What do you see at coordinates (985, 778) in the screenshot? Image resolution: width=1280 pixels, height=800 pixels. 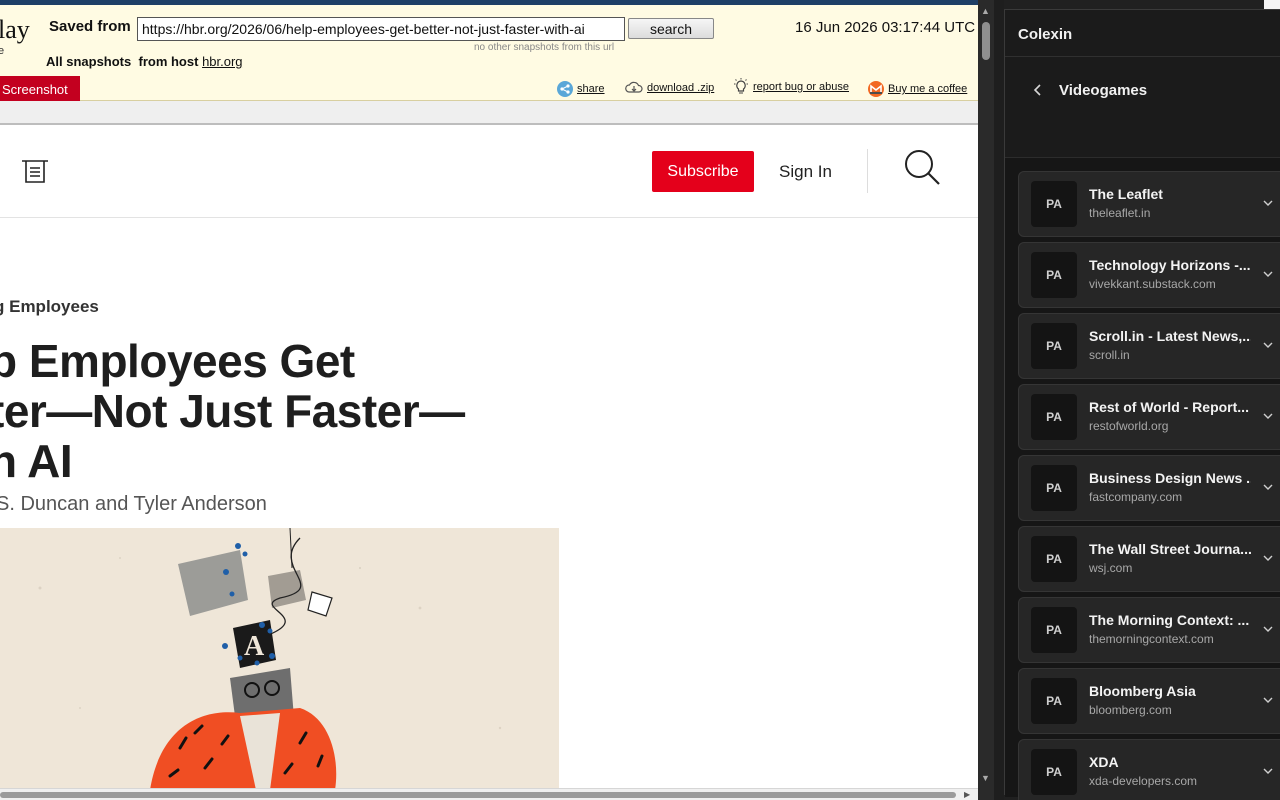 I see `scroll-down-arrow: ▼` at bounding box center [985, 778].